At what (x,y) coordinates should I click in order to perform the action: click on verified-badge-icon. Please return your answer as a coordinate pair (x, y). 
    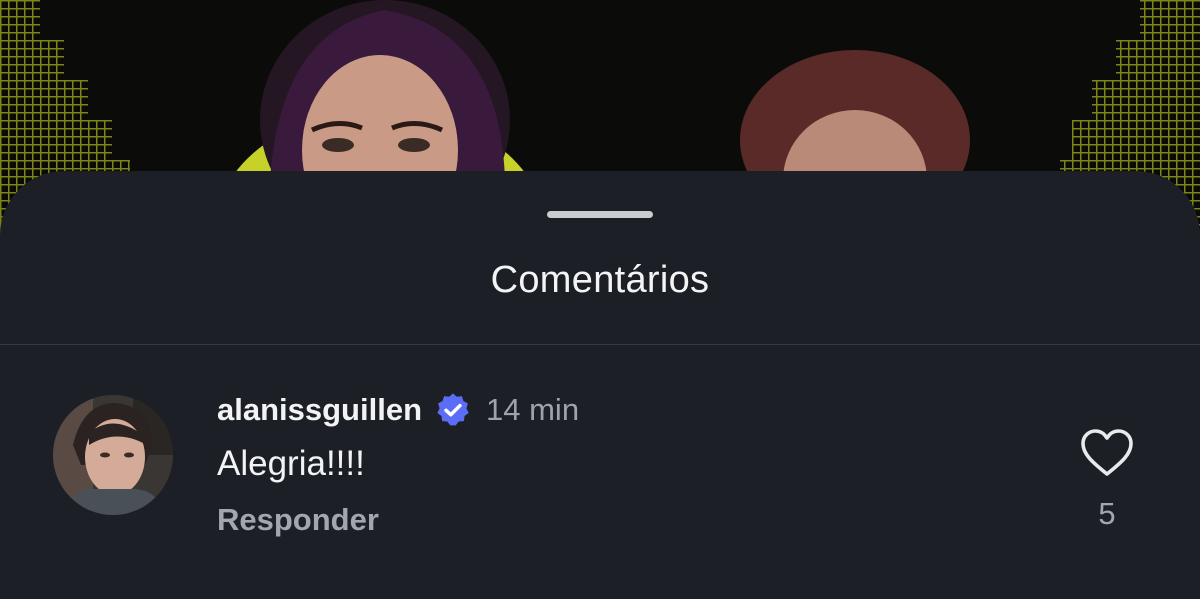
    Looking at the image, I should click on (453, 410).